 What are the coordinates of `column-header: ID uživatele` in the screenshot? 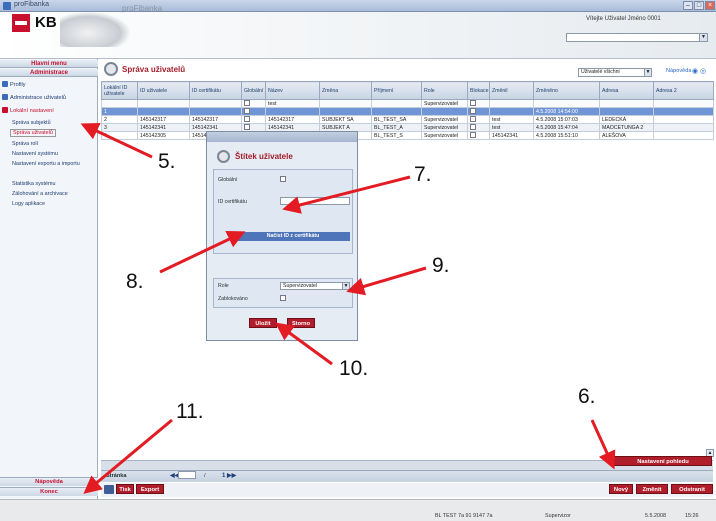 It's located at (163, 90).